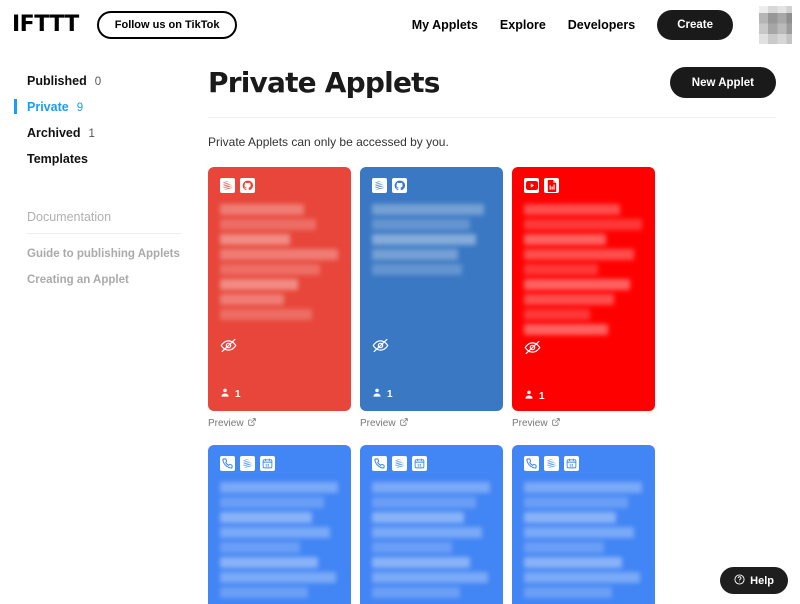 Image resolution: width=800 pixels, height=604 pixels. Describe the element at coordinates (104, 81) in the screenshot. I see `sidebar-item-published: Published 0` at that location.